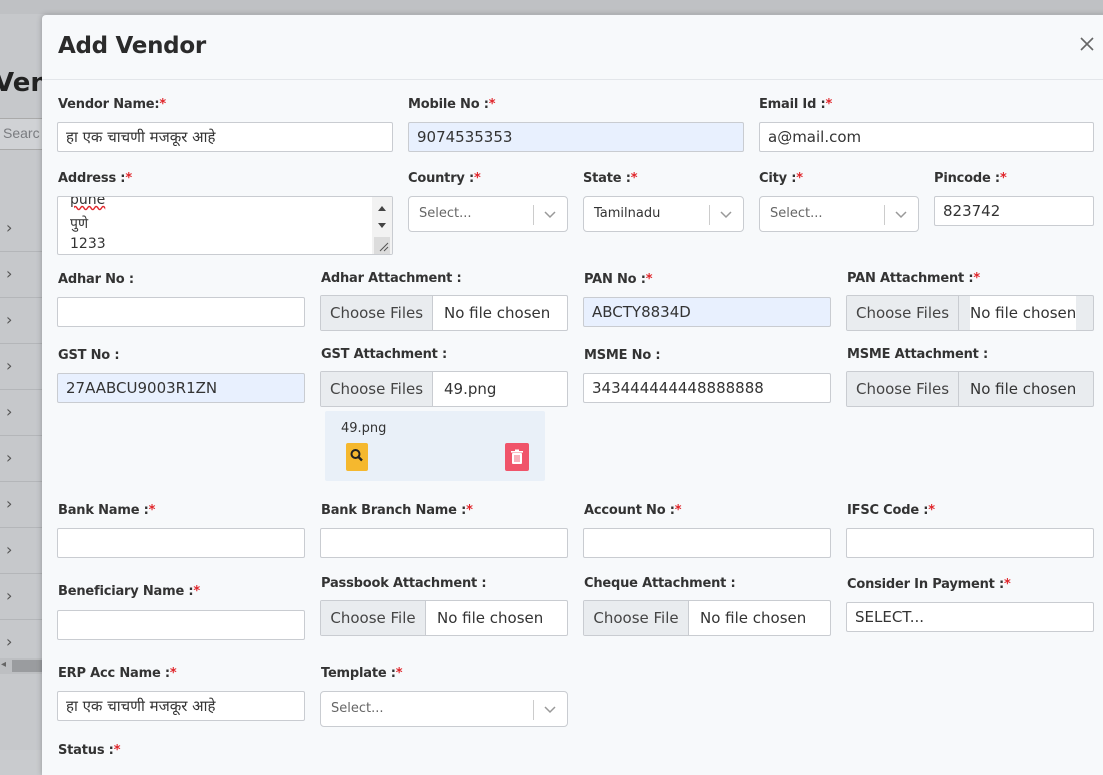  What do you see at coordinates (891, 510) in the screenshot?
I see `ifsc-code-label: IFSC Code :*` at bounding box center [891, 510].